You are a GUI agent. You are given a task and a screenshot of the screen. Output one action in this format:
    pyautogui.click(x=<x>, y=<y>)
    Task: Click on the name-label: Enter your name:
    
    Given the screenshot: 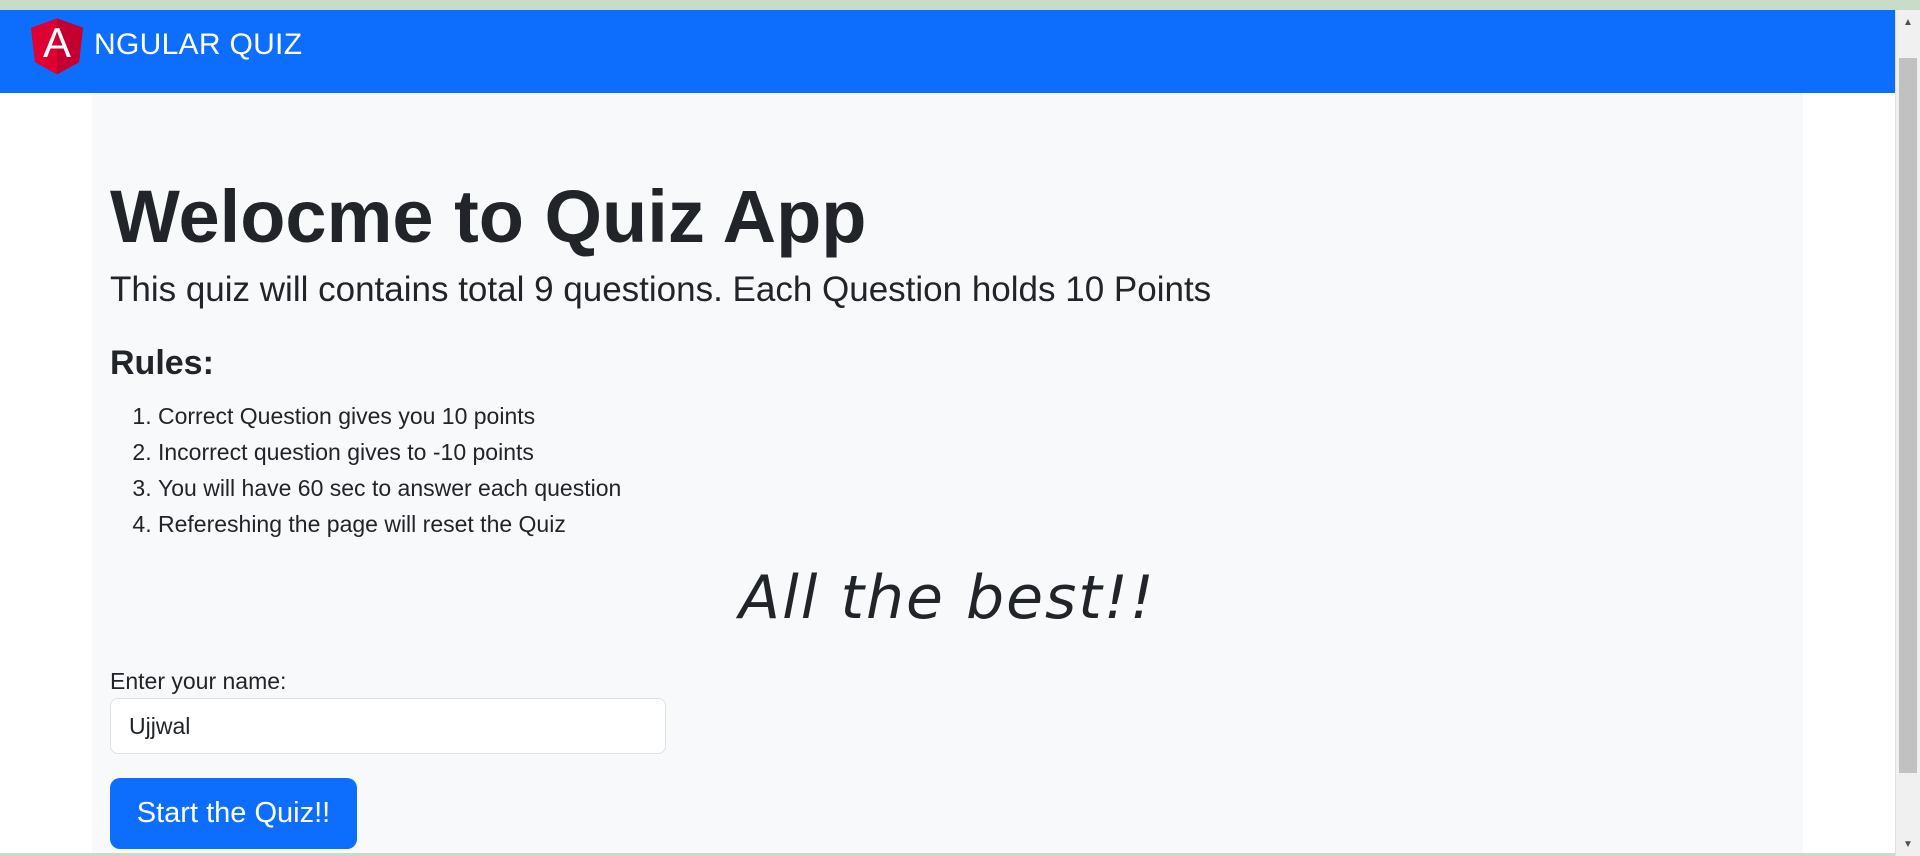 What is the action you would take?
    pyautogui.click(x=198, y=681)
    